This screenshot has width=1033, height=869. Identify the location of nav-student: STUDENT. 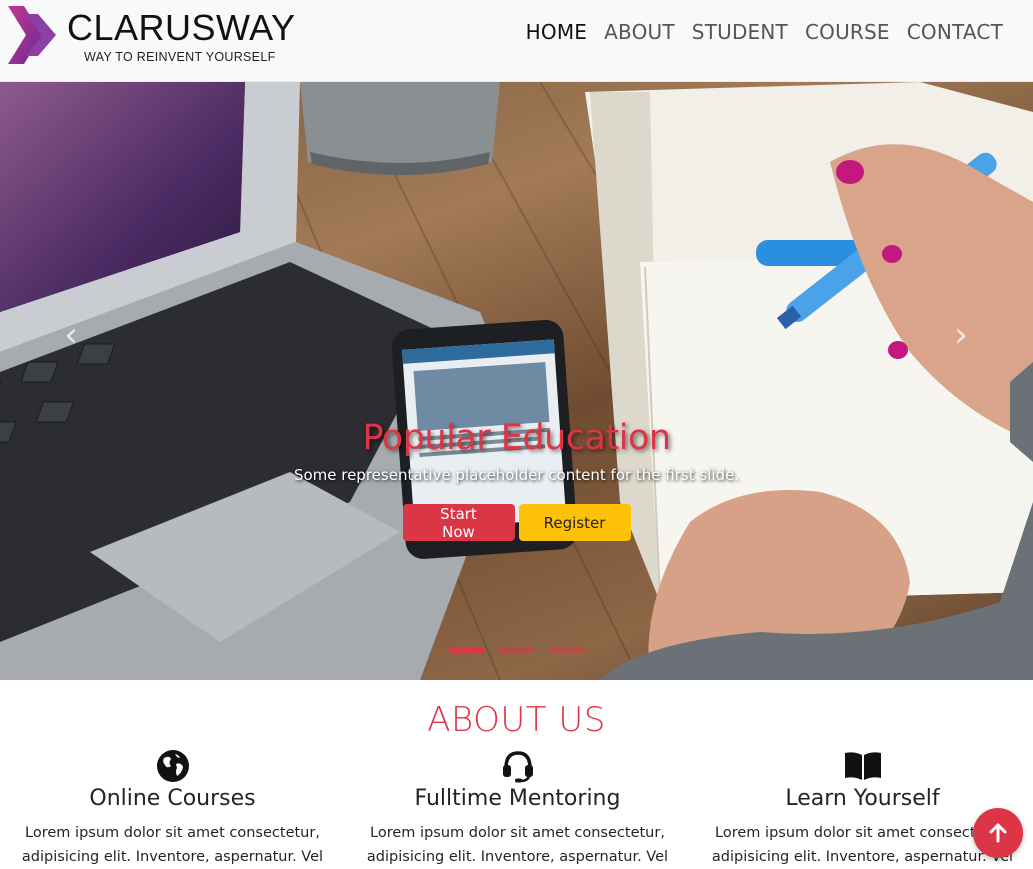
(740, 32).